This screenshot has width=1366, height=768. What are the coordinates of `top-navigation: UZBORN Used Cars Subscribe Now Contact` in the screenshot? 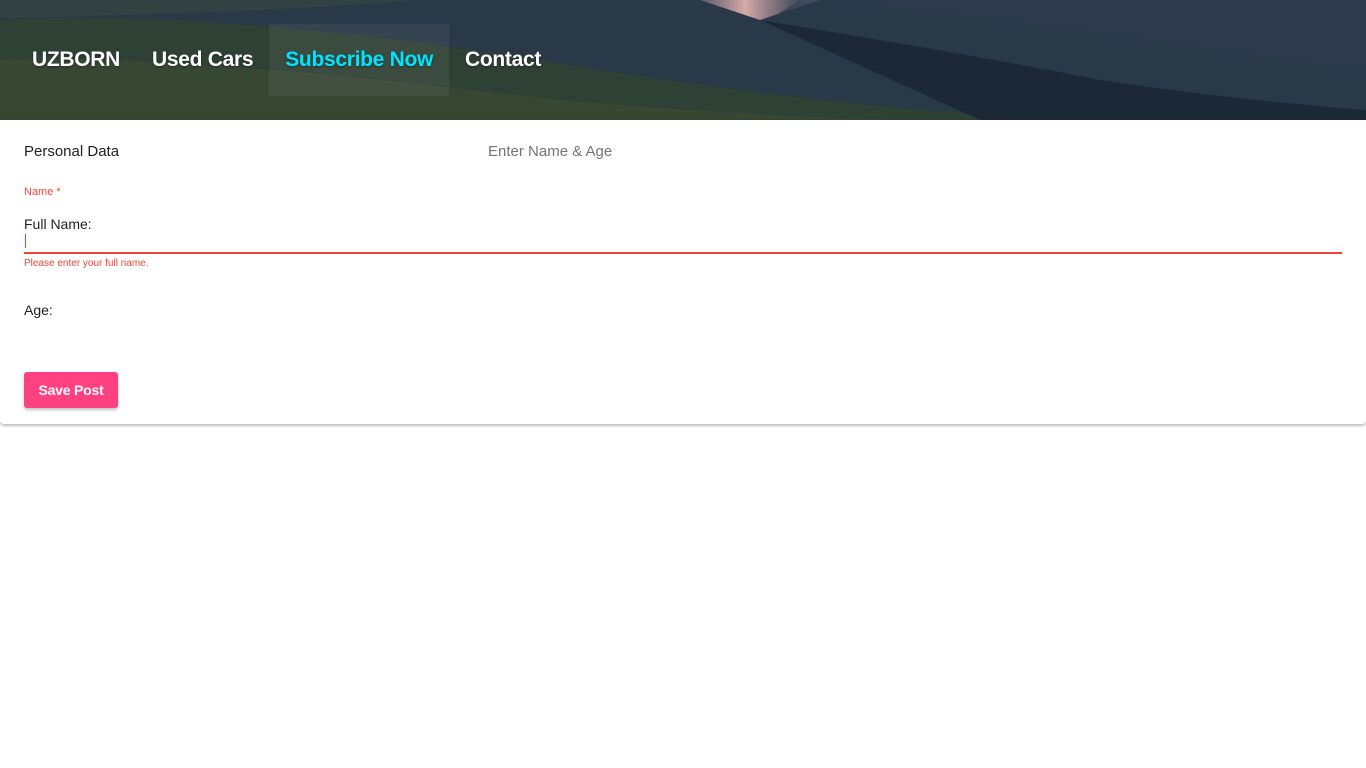 It's located at (278, 60).